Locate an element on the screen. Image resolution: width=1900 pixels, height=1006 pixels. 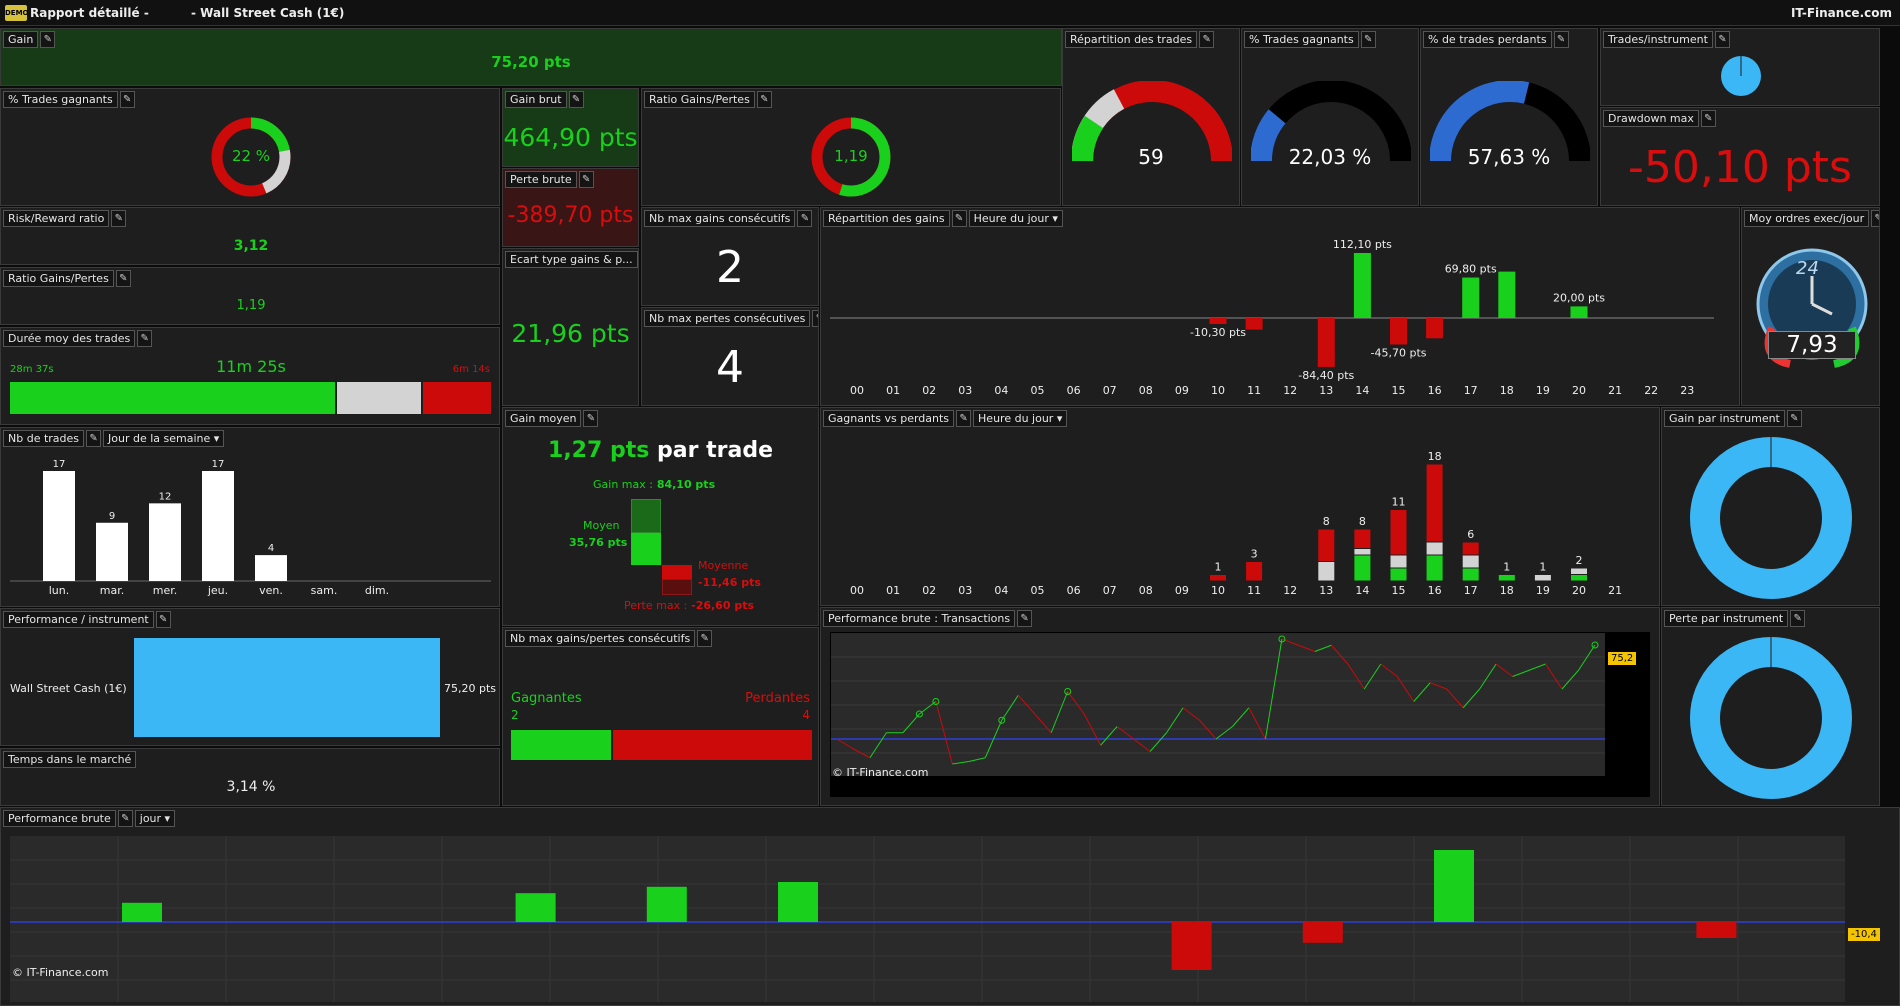
nb-trades-tick-label: lun. is located at coordinates (59, 590).